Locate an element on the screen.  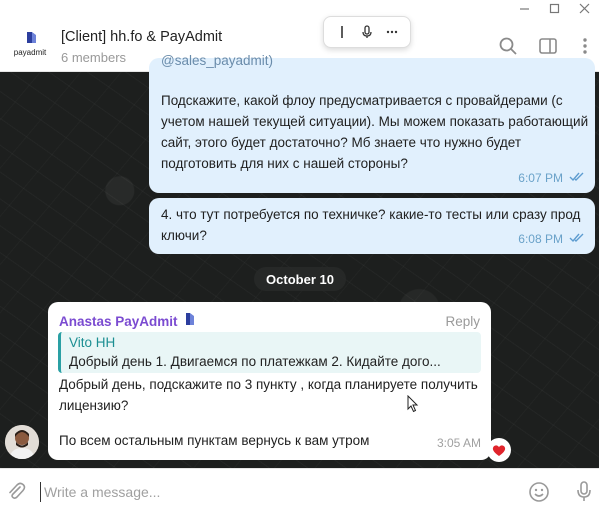
more-vertical-icon is located at coordinates (585, 46).